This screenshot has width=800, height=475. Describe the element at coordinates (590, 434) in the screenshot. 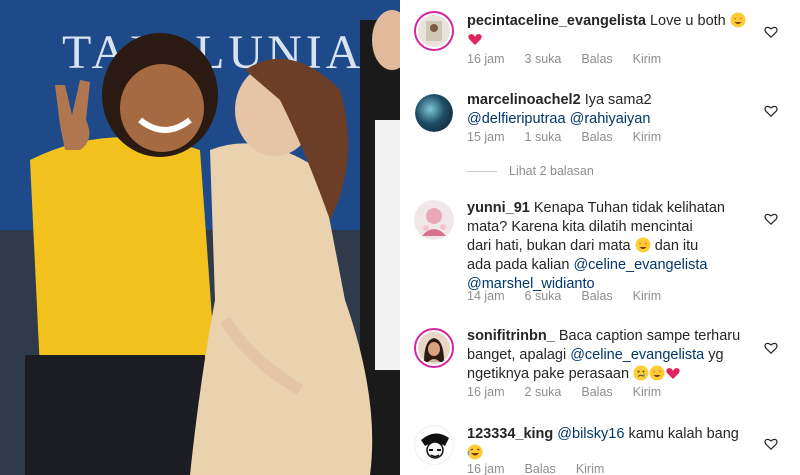

I see `mention-link: @bilsky16` at that location.